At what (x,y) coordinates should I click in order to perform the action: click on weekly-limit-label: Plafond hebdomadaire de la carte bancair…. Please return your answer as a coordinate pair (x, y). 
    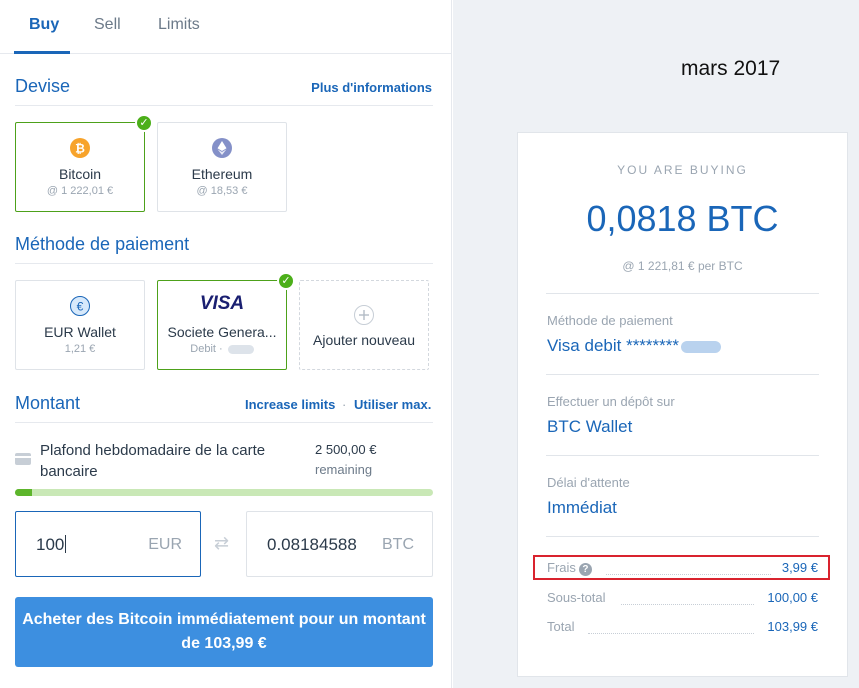
    Looking at the image, I should click on (153, 461).